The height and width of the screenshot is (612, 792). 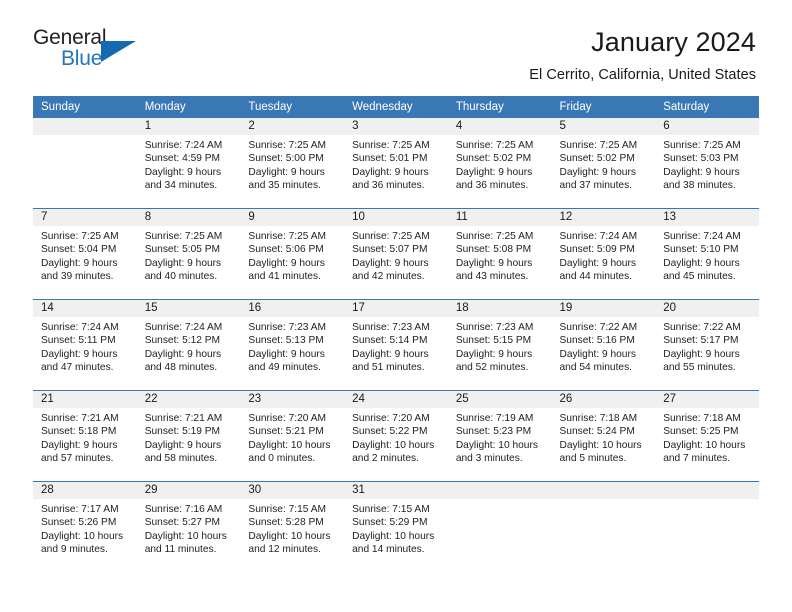 I want to click on day-daylight-2-text: and 44 minutes., so click(x=596, y=277).